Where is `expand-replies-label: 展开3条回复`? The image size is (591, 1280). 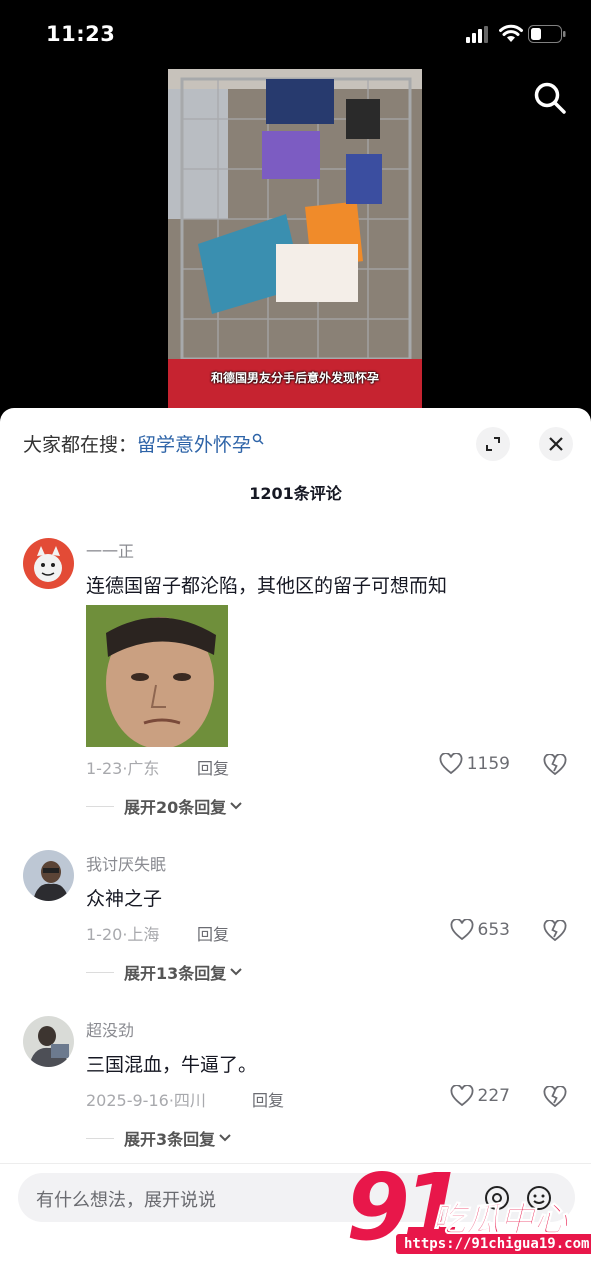 expand-replies-label: 展开3条回复 is located at coordinates (170, 1139).